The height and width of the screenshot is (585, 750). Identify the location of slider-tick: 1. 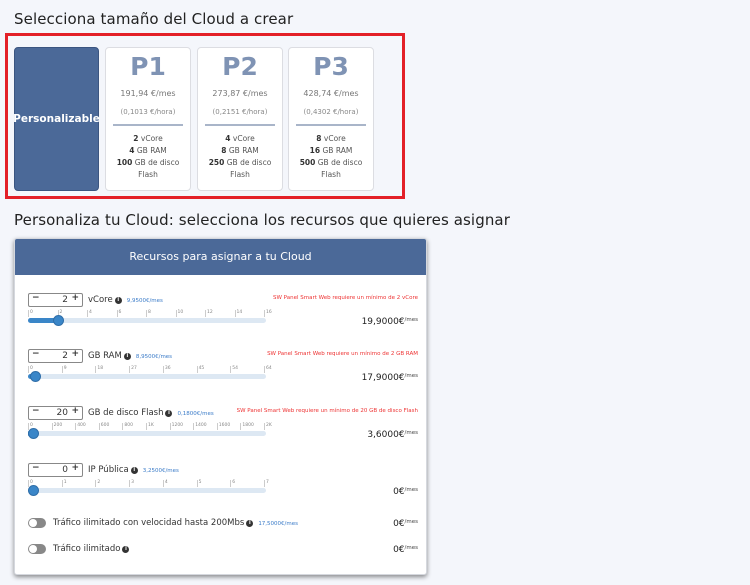
(64, 483).